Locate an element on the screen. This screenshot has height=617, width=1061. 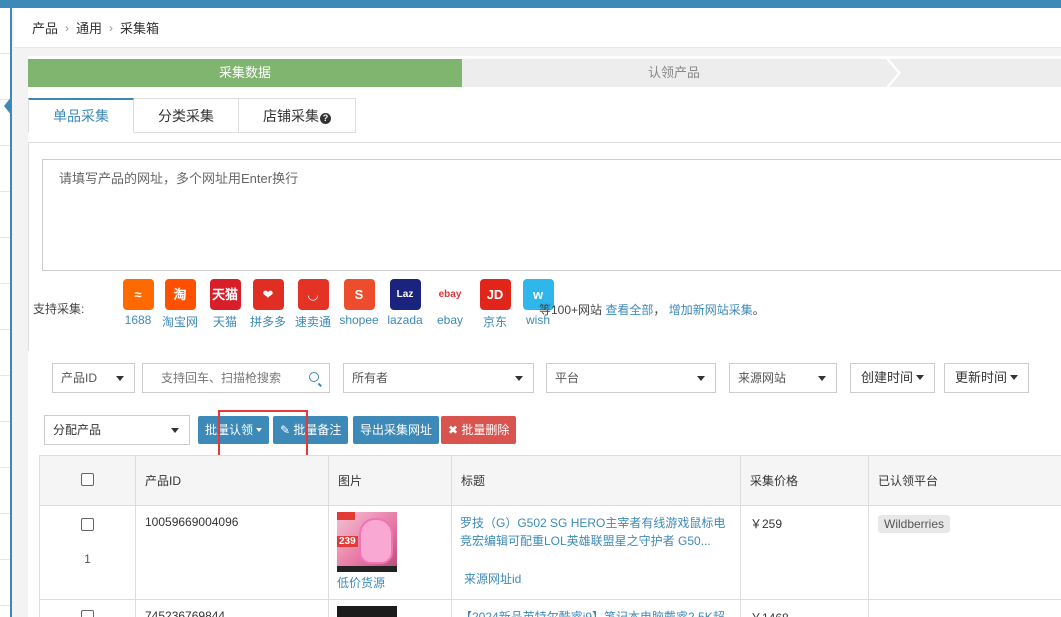
image-cell is located at coordinates (390, 608).